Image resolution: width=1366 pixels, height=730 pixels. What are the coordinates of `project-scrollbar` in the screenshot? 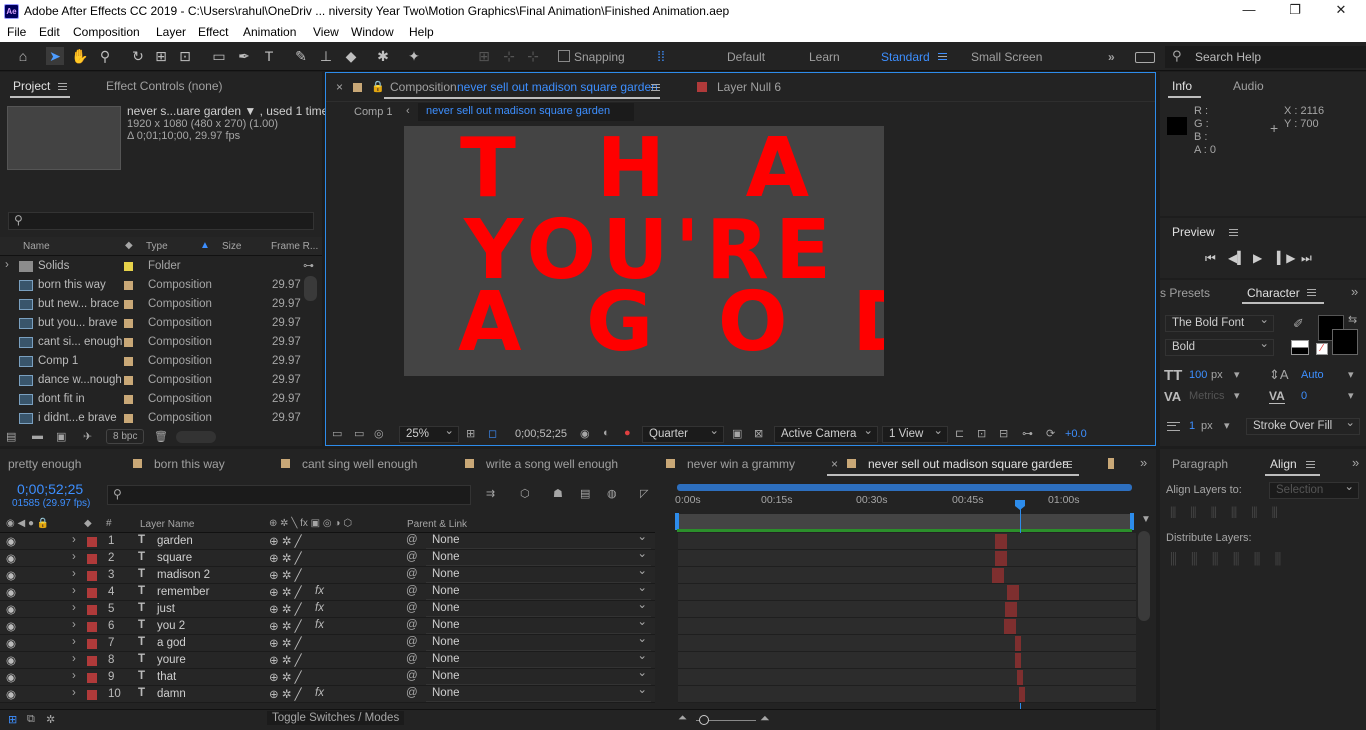 It's located at (310, 288).